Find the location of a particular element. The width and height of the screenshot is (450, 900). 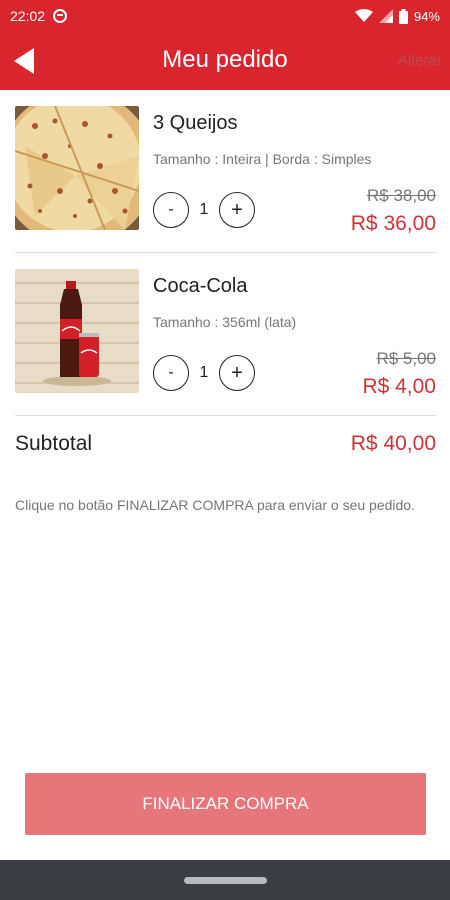

pizza-image is located at coordinates (77, 168).